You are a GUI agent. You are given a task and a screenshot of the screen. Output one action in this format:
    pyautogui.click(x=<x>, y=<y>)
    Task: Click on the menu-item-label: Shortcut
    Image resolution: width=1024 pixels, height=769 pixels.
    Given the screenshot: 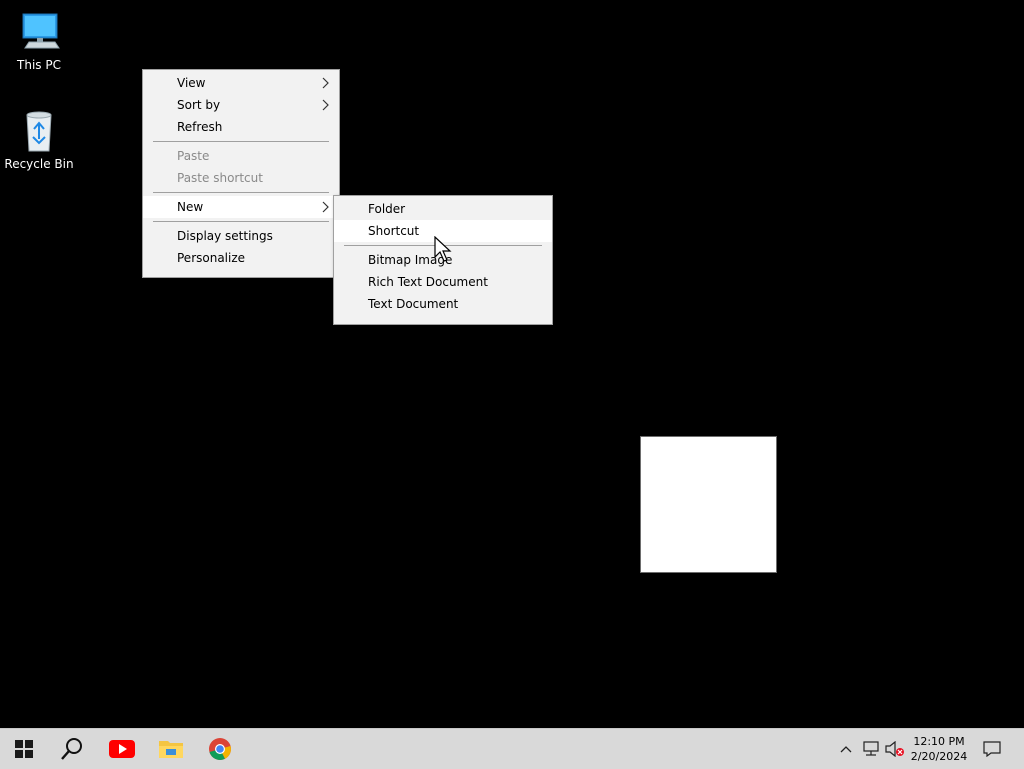 What is the action you would take?
    pyautogui.click(x=394, y=231)
    